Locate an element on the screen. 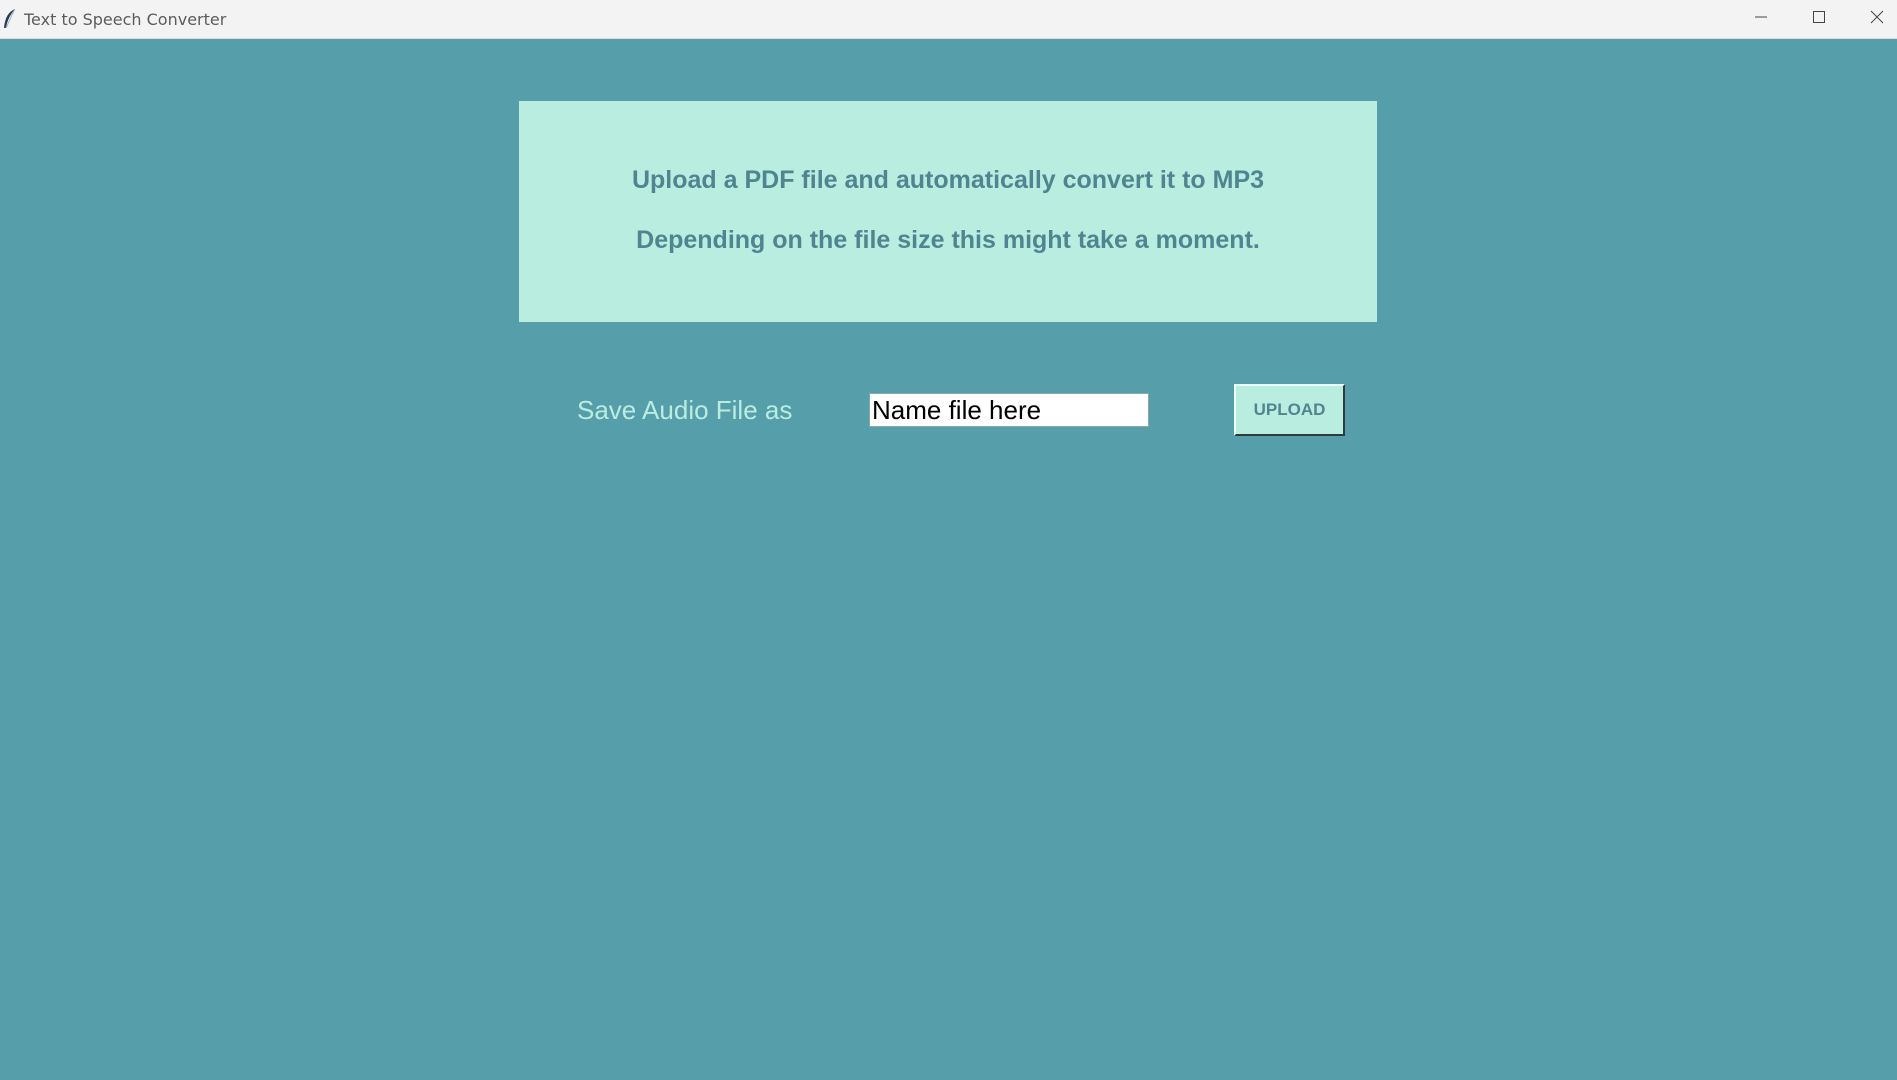 Image resolution: width=1897 pixels, height=1080 pixels. close-button is located at coordinates (1872, 19).